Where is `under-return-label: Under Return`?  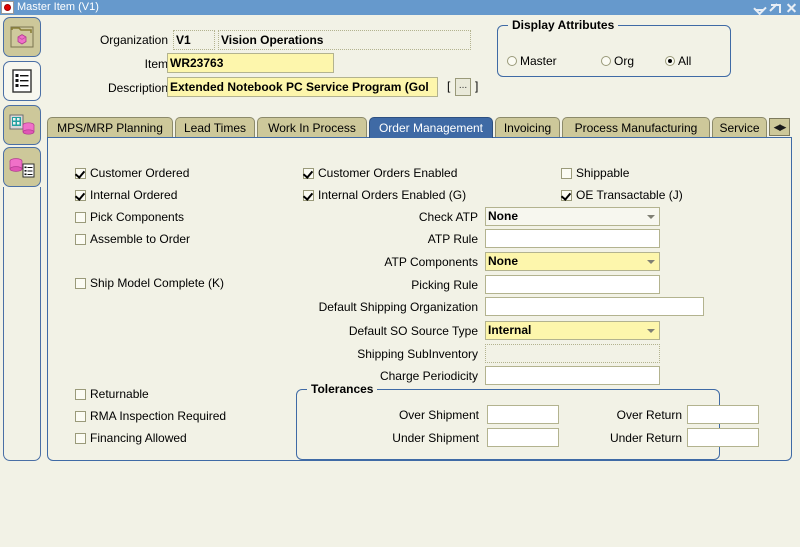
under-return-label: Under Return is located at coordinates (645, 438).